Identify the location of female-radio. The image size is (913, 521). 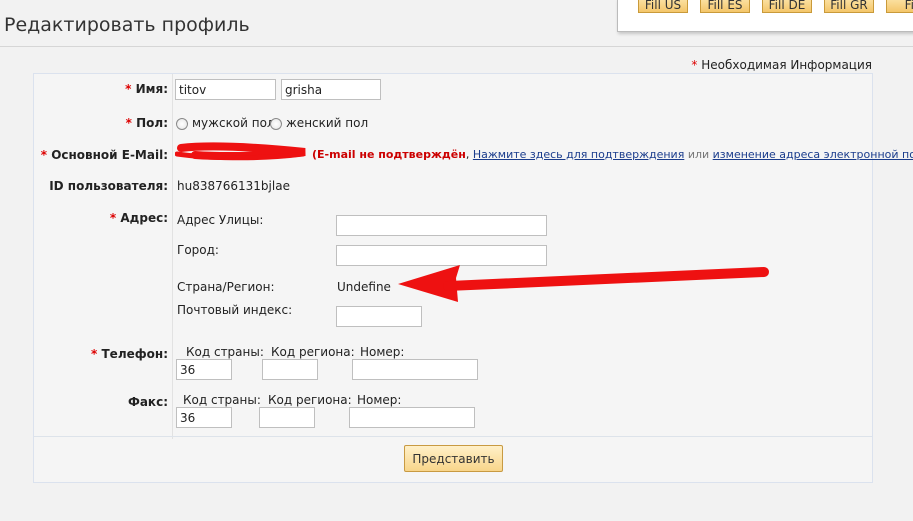
(276, 124).